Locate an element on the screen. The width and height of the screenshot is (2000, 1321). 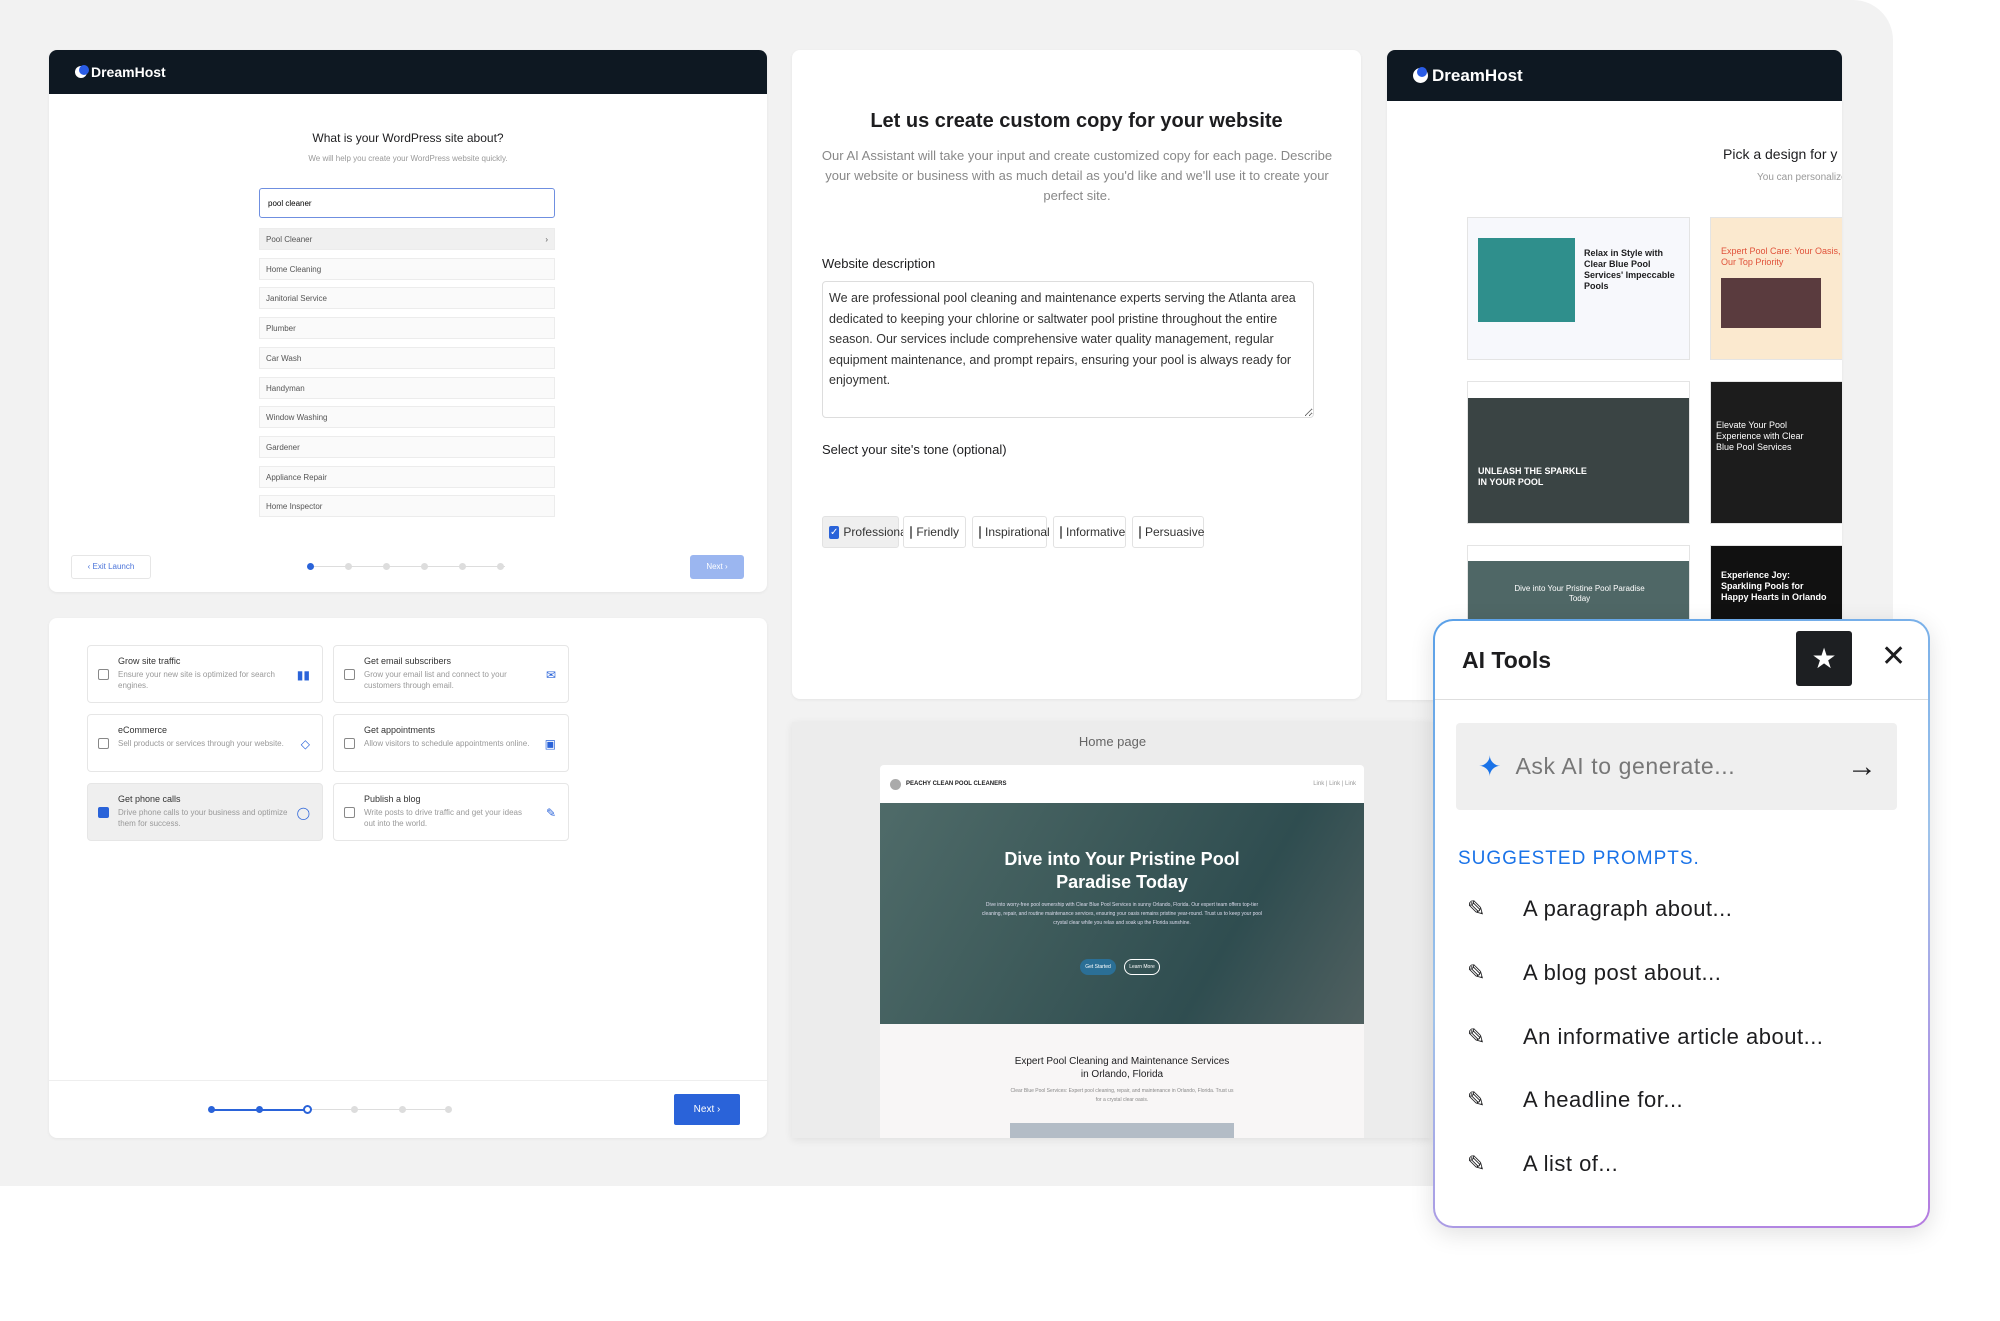
site-topic-input is located at coordinates (407, 203).